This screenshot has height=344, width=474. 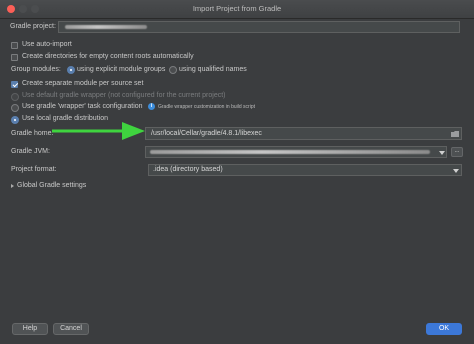 What do you see at coordinates (51, 185) in the screenshot?
I see `global-gradle-settings-toggle: Global Gradle settings` at bounding box center [51, 185].